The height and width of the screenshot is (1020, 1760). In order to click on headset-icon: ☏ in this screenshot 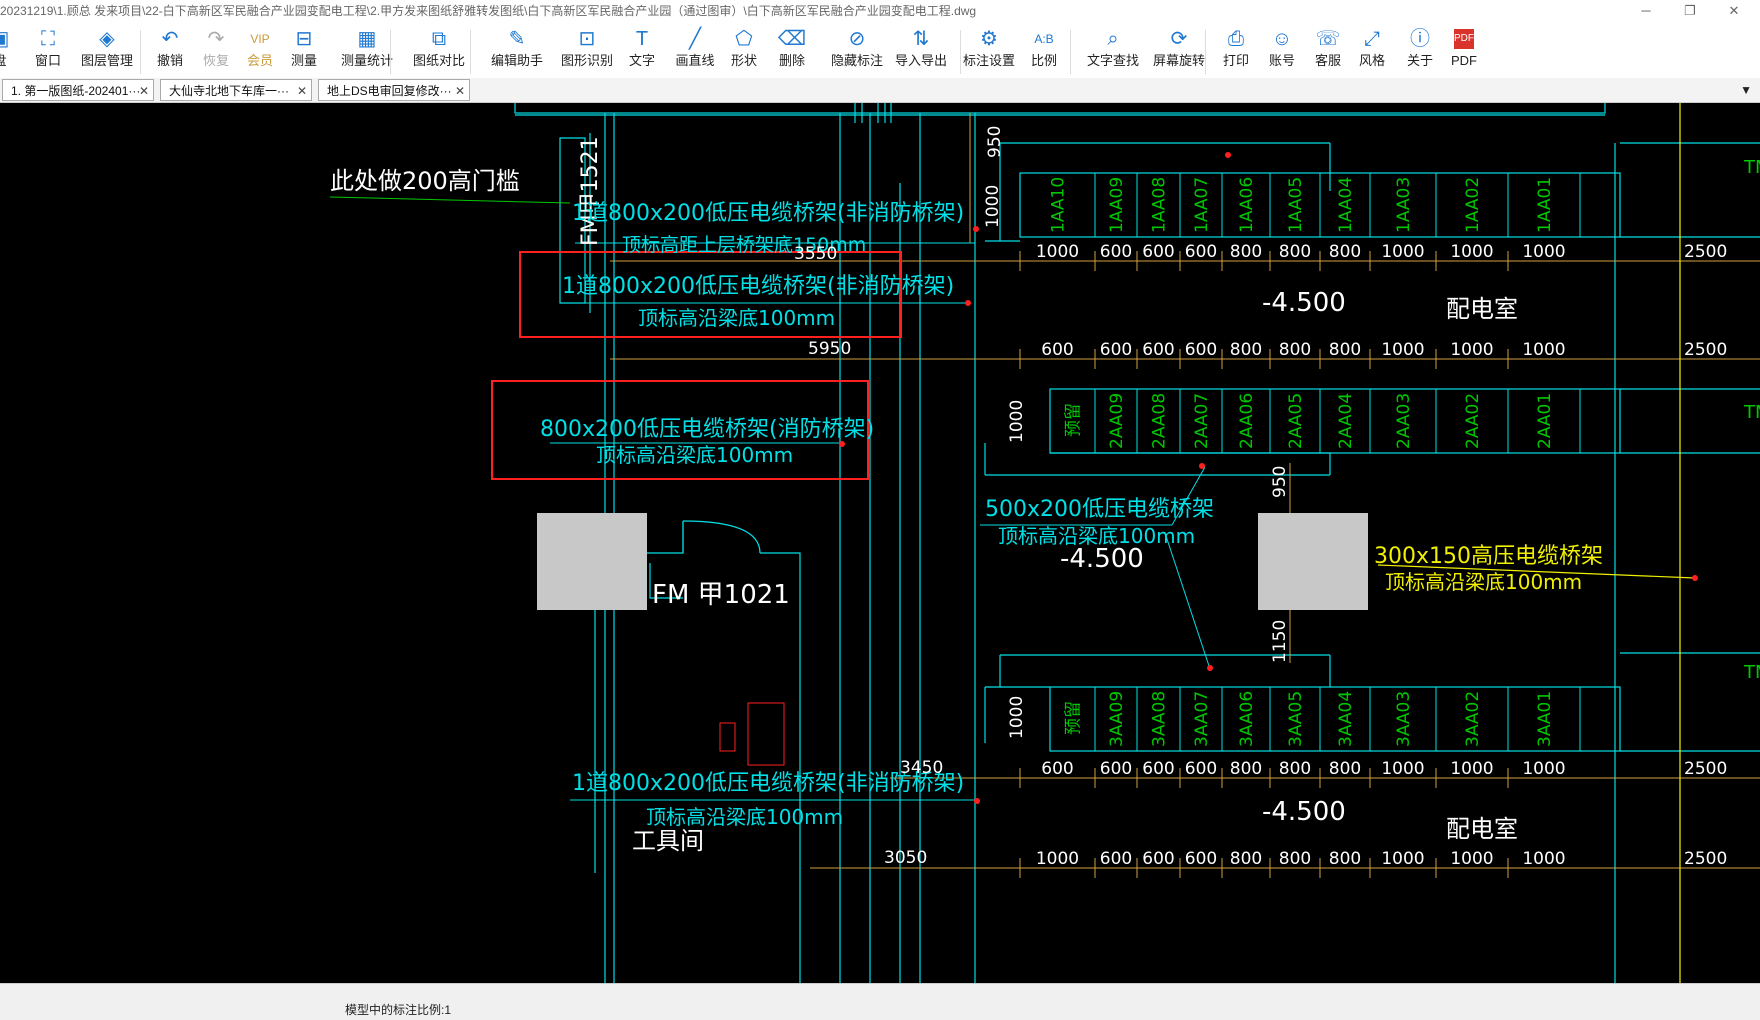, I will do `click(1328, 39)`.